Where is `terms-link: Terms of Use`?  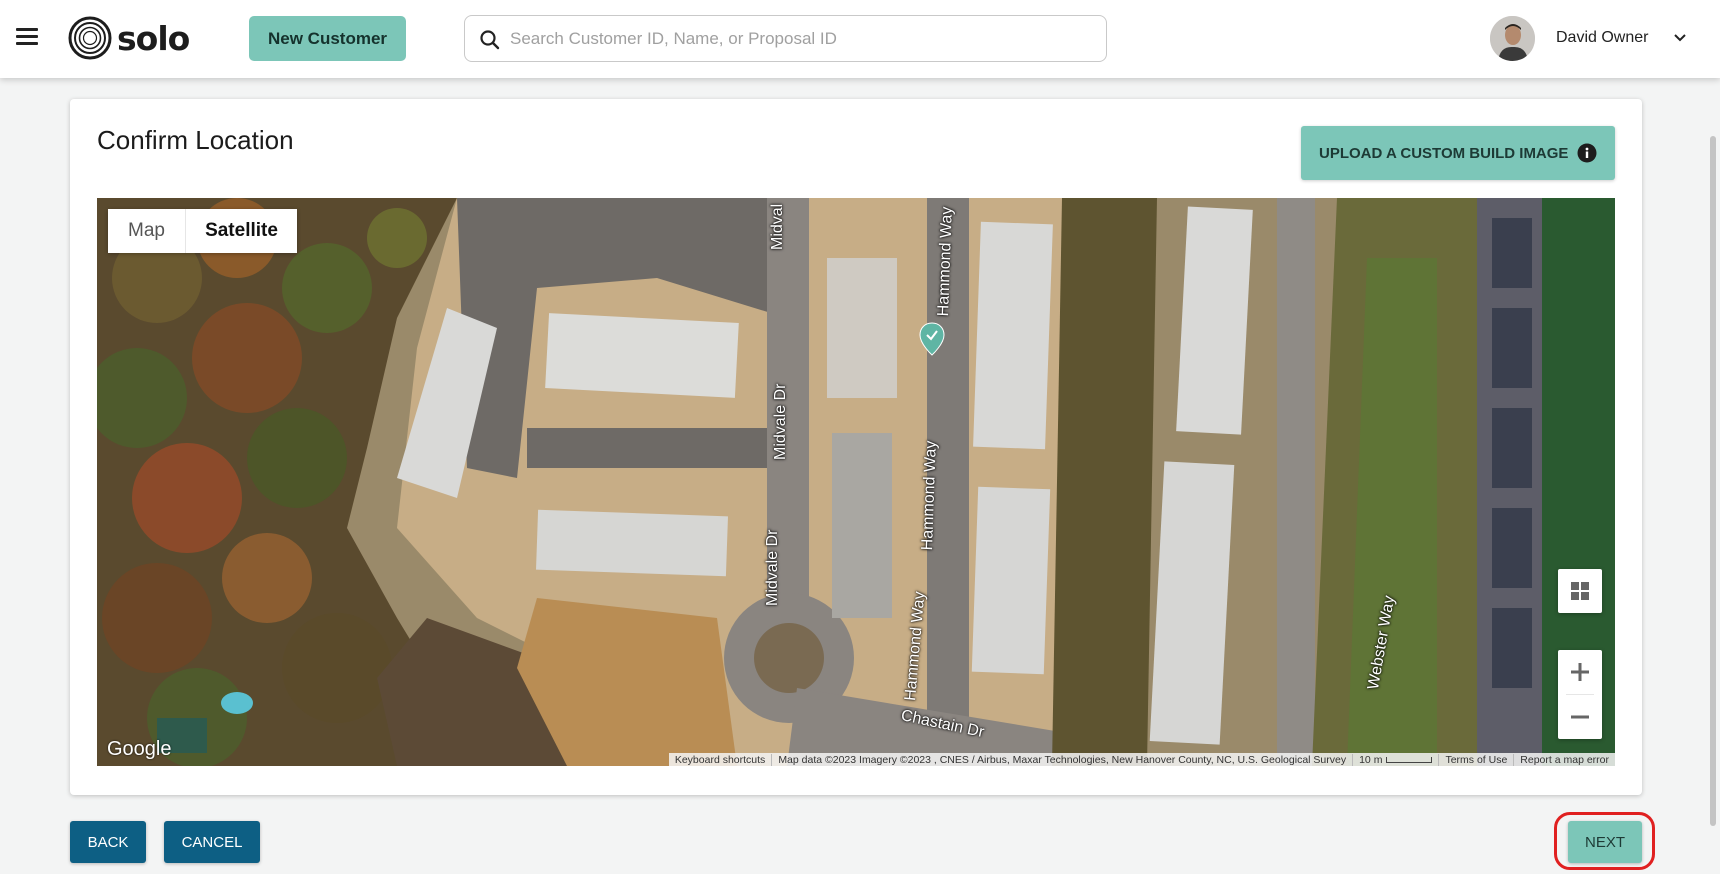
terms-link: Terms of Use is located at coordinates (1475, 760).